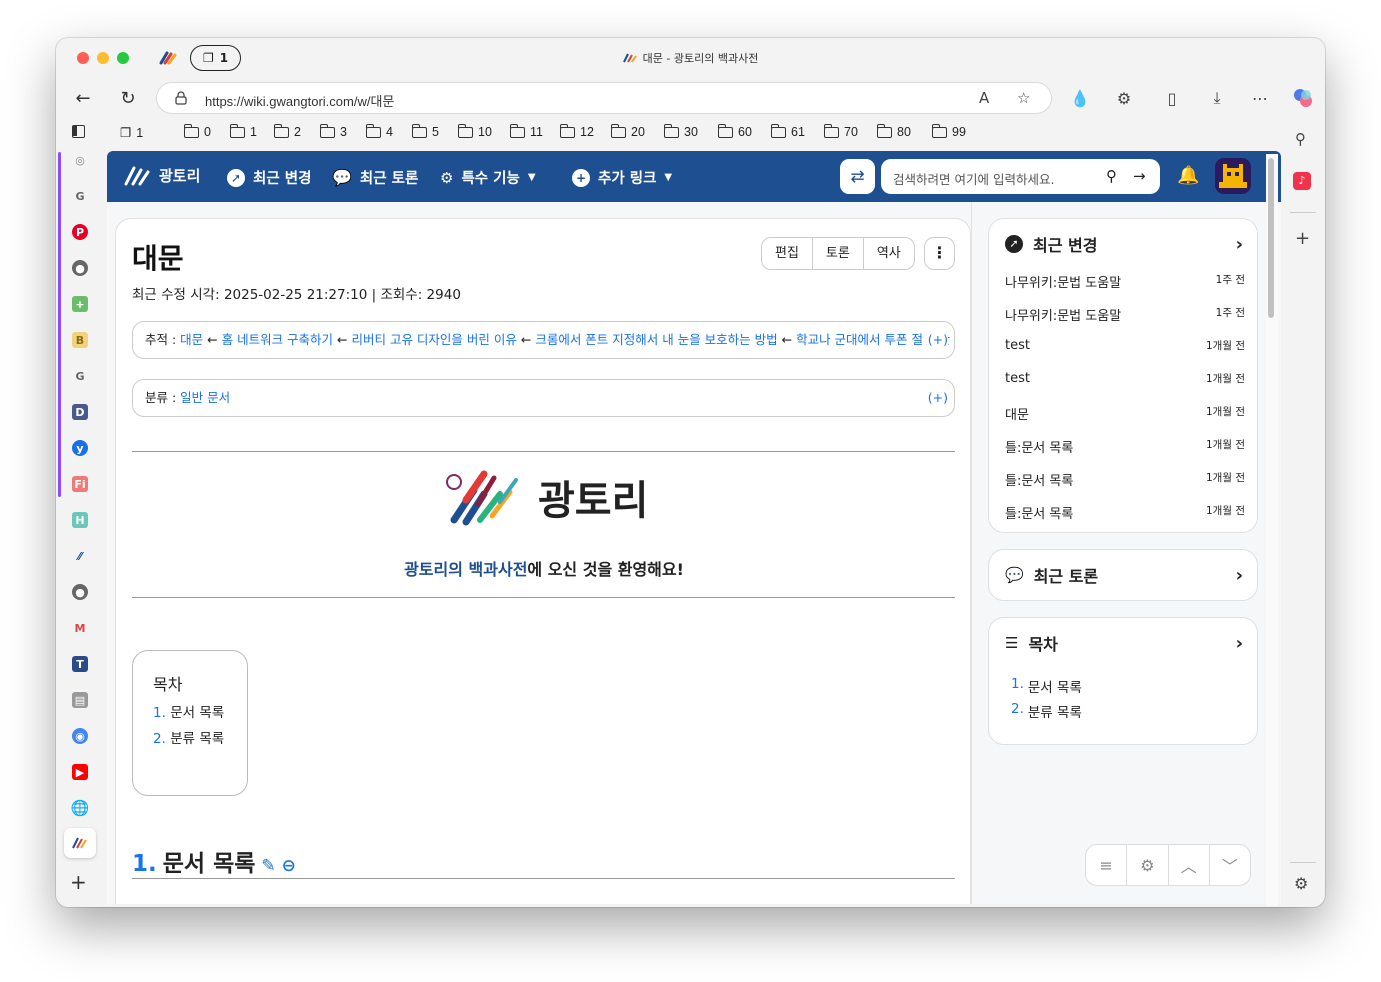 The width and height of the screenshot is (1381, 982). I want to click on bookmark-folder: 70, so click(840, 131).